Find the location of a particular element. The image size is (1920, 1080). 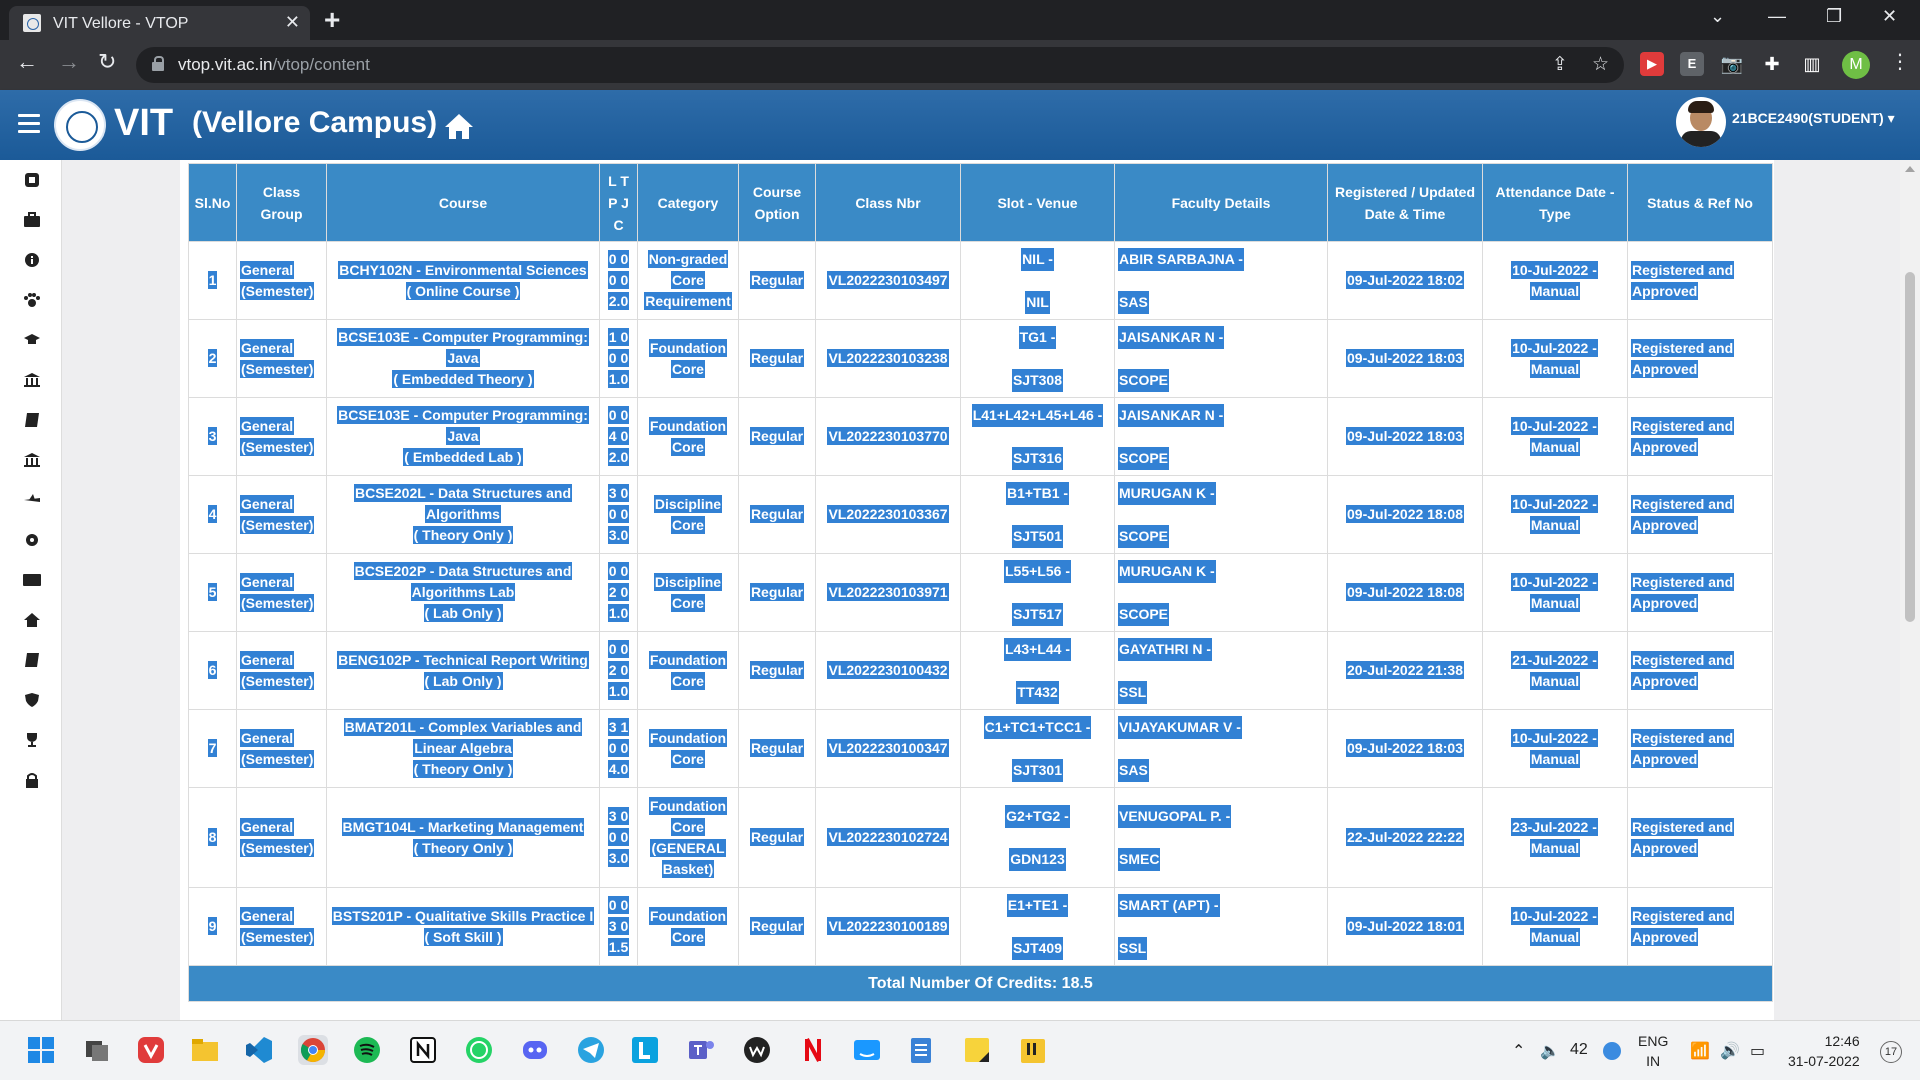

share-icon: ⇪ is located at coordinates (1560, 64).